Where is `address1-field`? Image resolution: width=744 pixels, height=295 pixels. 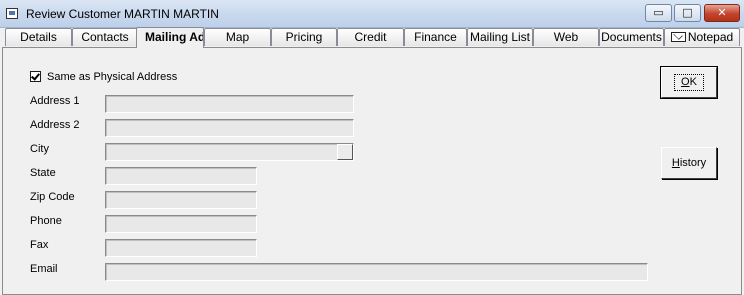 address1-field is located at coordinates (229, 104).